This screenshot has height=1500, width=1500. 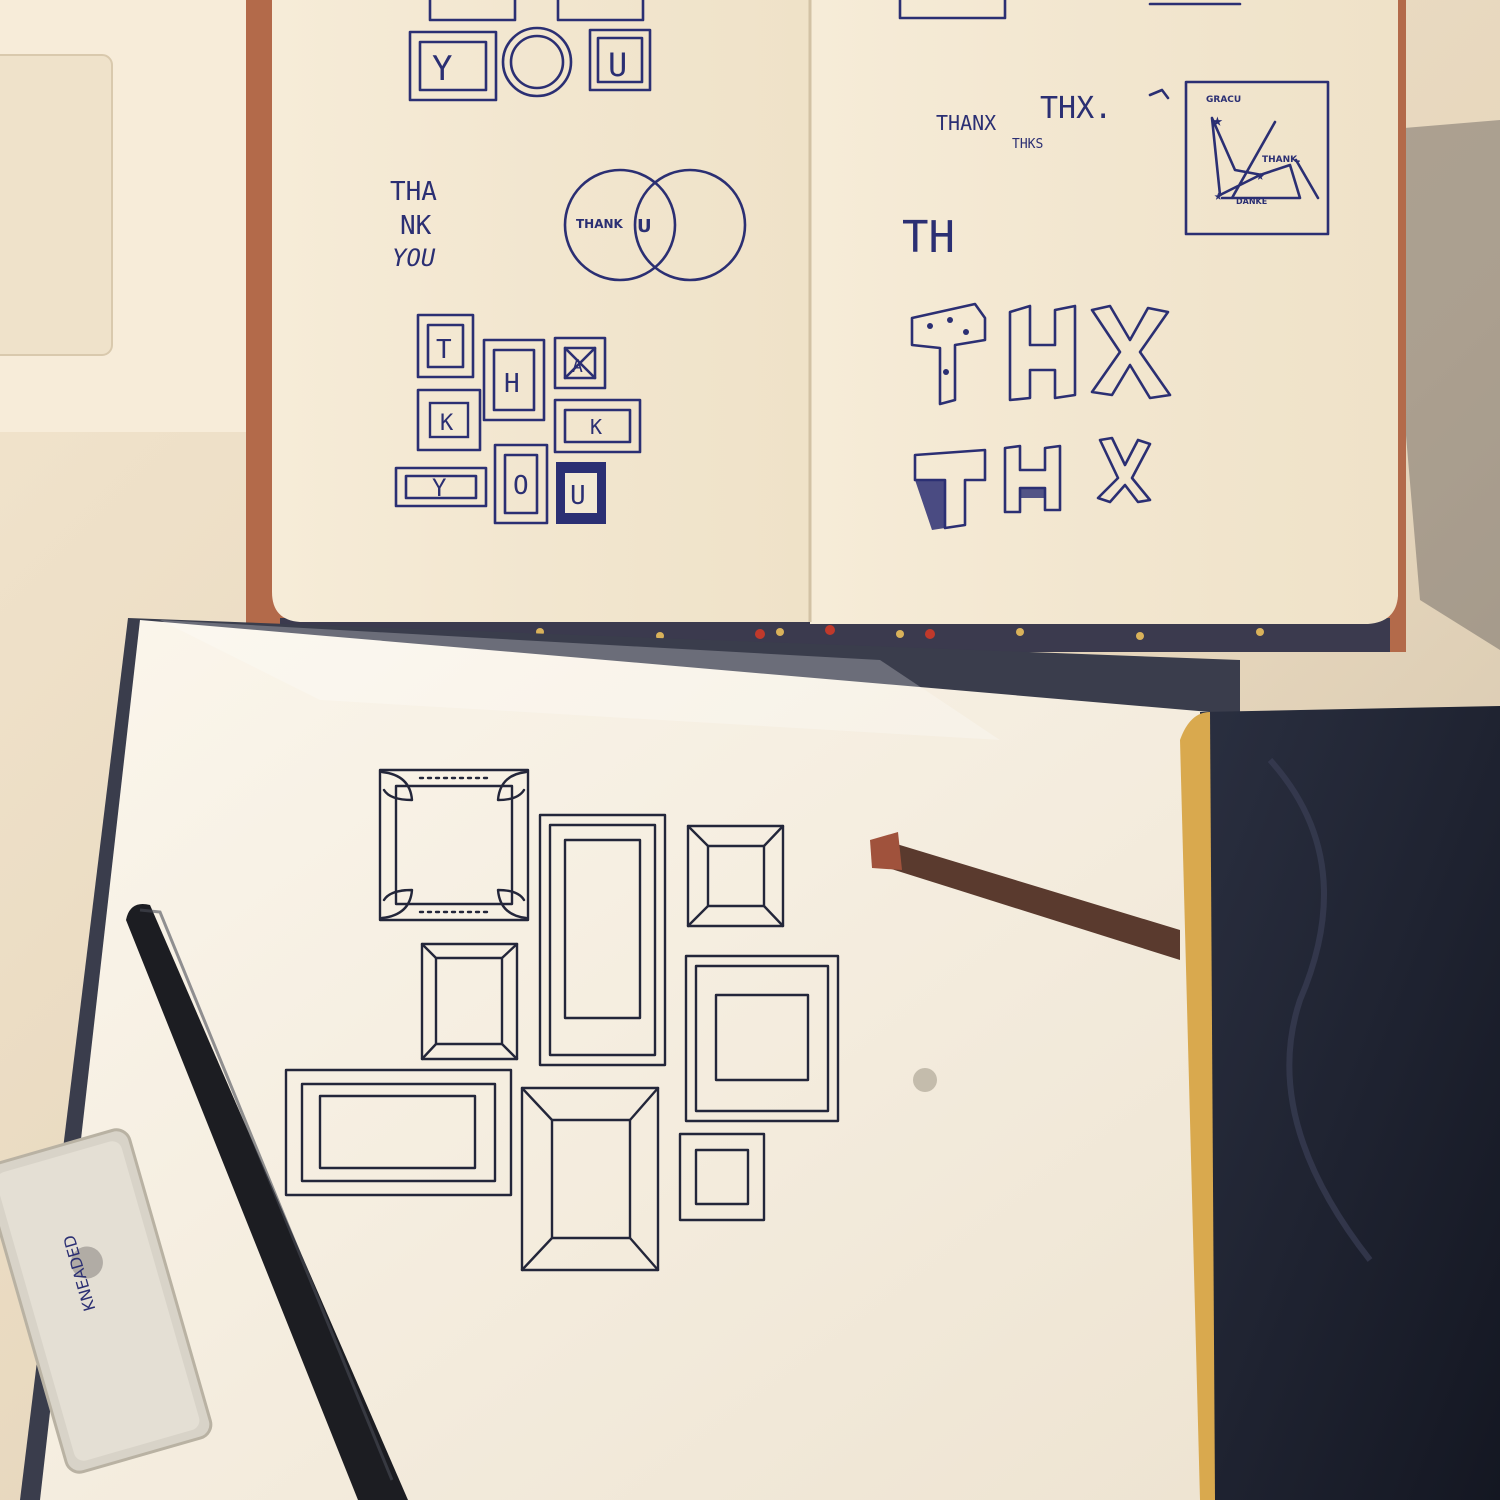 What do you see at coordinates (413, 192) in the screenshot?
I see `stacked-word-1: THA` at bounding box center [413, 192].